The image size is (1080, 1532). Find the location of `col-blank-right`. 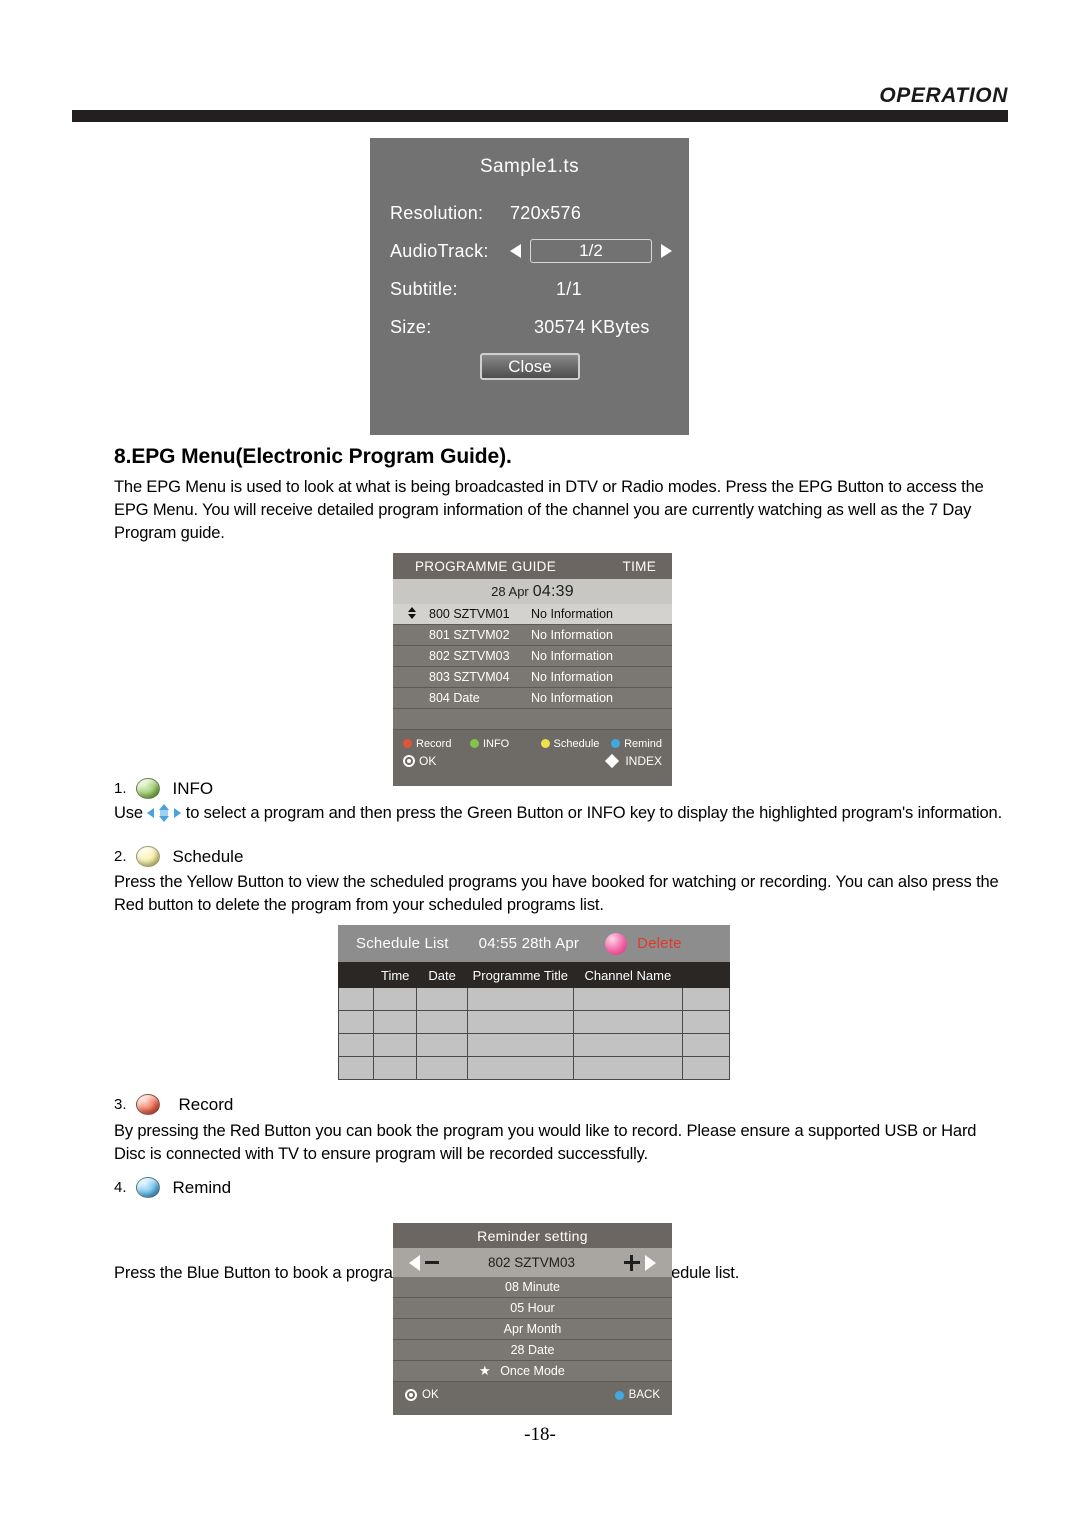

col-blank-right is located at coordinates (706, 975).